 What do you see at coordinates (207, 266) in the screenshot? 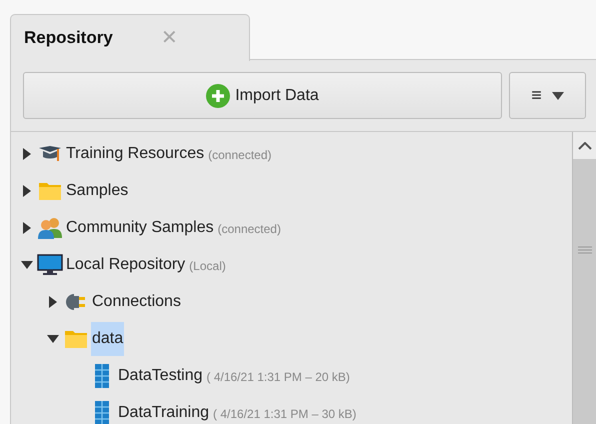
I see `item-status: (Local)` at bounding box center [207, 266].